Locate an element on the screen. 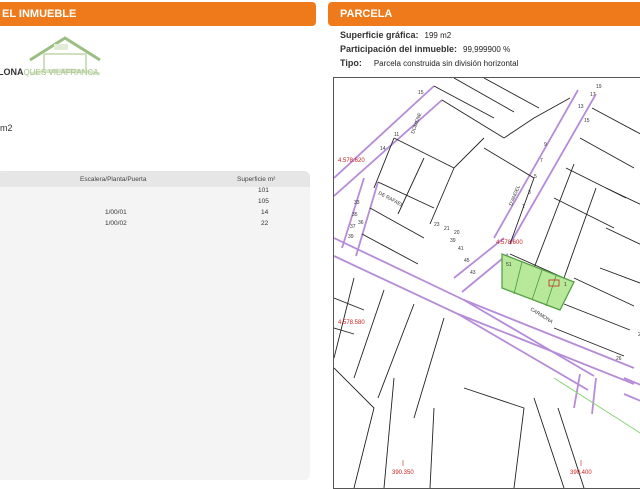  house-number: 23 is located at coordinates (437, 225).